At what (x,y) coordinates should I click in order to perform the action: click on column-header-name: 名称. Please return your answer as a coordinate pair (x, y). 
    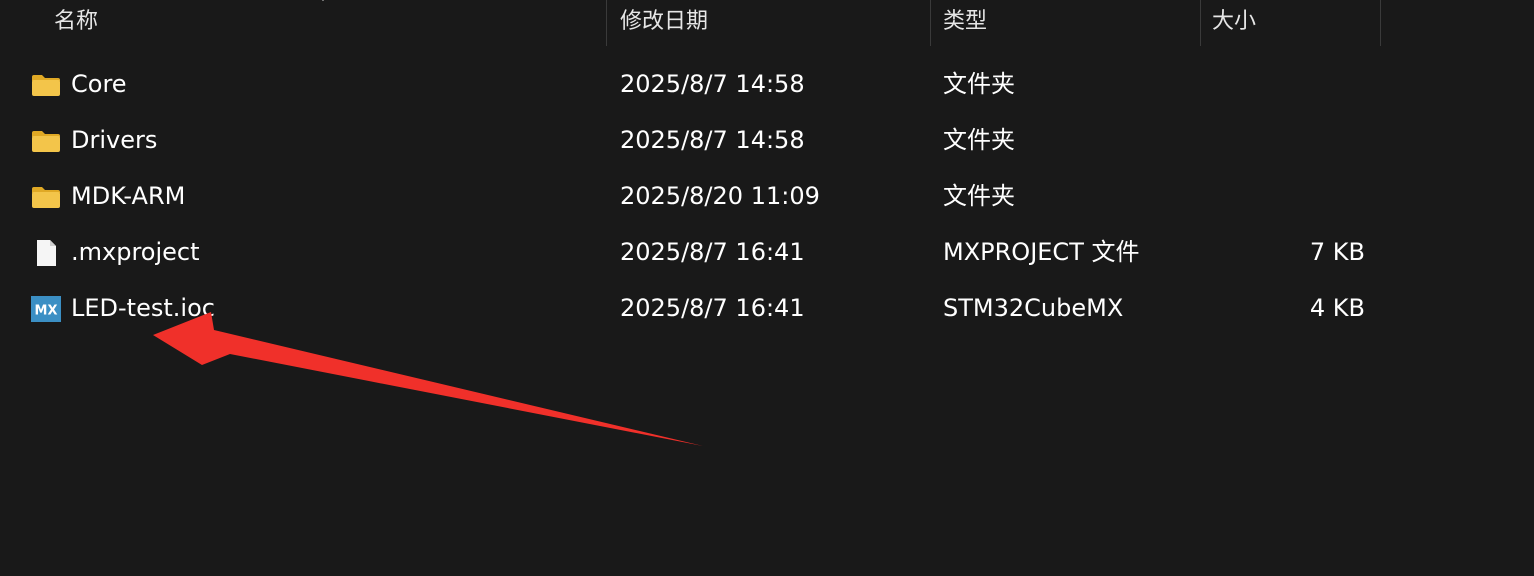
    Looking at the image, I should click on (76, 23).